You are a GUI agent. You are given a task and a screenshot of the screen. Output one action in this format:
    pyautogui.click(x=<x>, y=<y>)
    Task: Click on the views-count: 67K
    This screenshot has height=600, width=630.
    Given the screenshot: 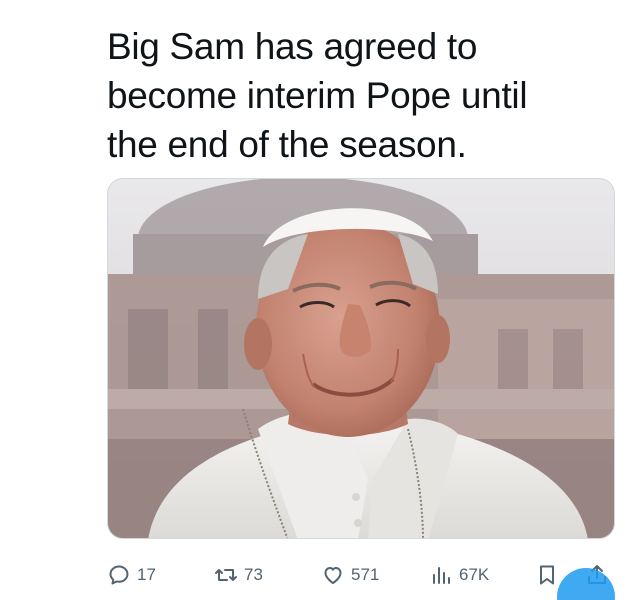 What is the action you would take?
    pyautogui.click(x=474, y=574)
    